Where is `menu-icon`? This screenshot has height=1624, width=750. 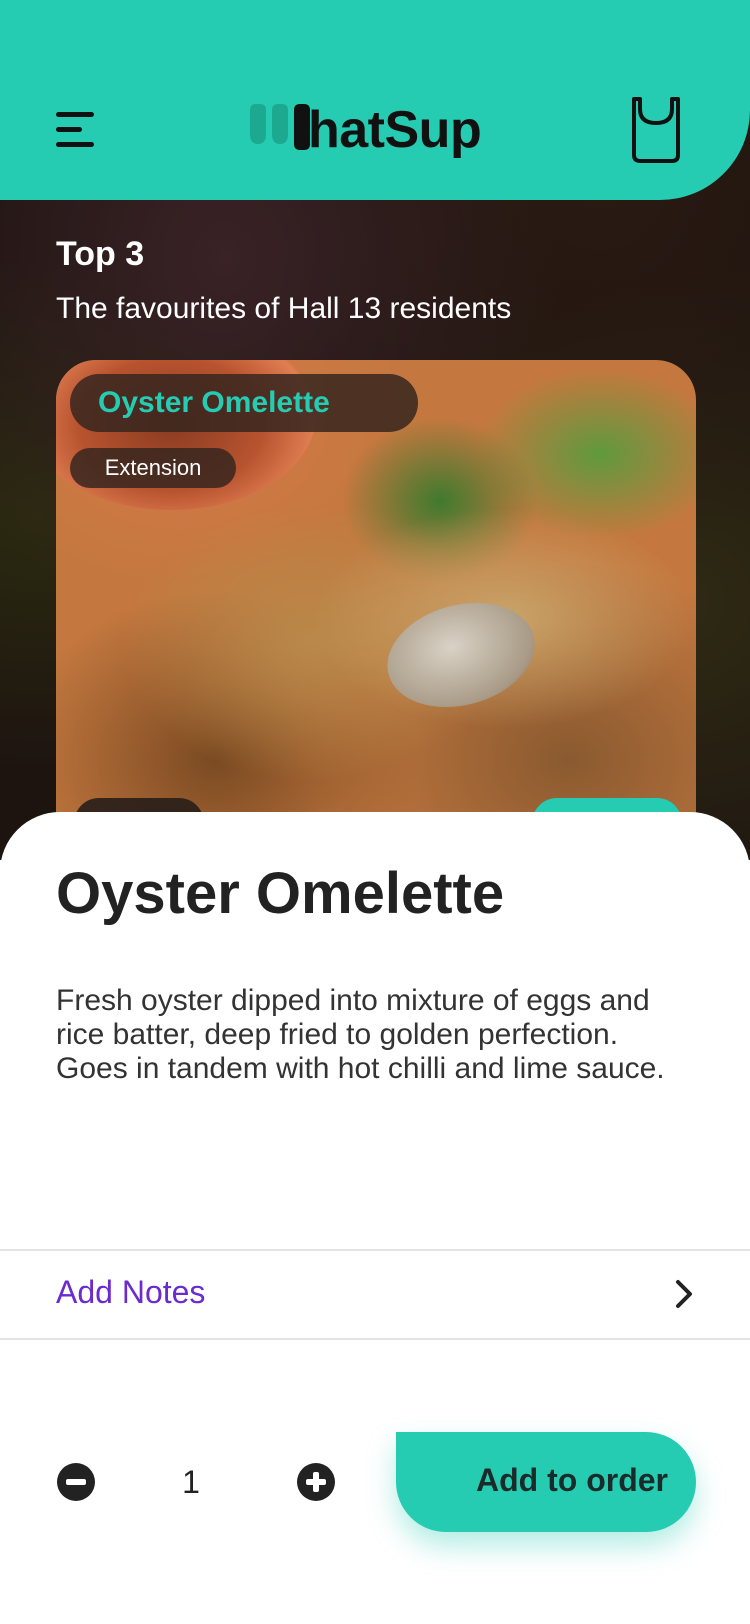
menu-icon is located at coordinates (76, 130).